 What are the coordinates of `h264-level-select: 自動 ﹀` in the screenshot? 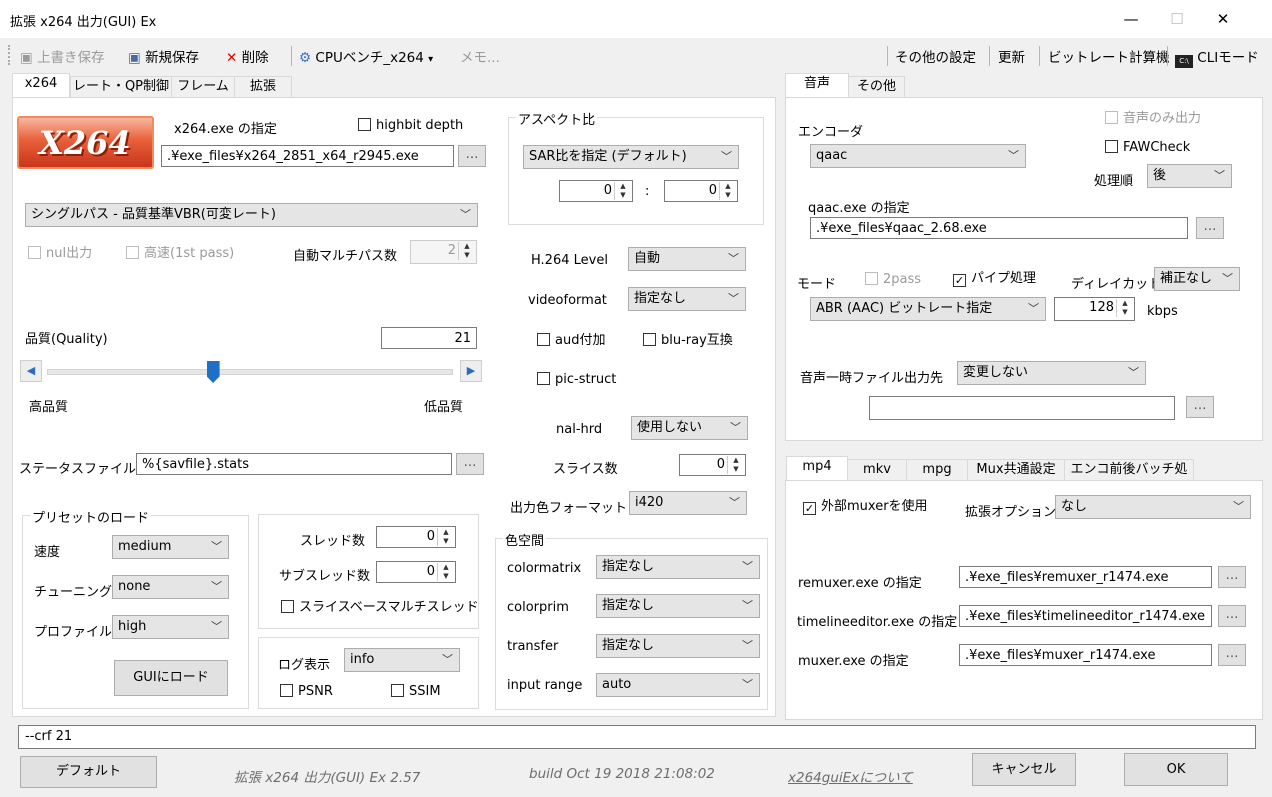 It's located at (687, 259).